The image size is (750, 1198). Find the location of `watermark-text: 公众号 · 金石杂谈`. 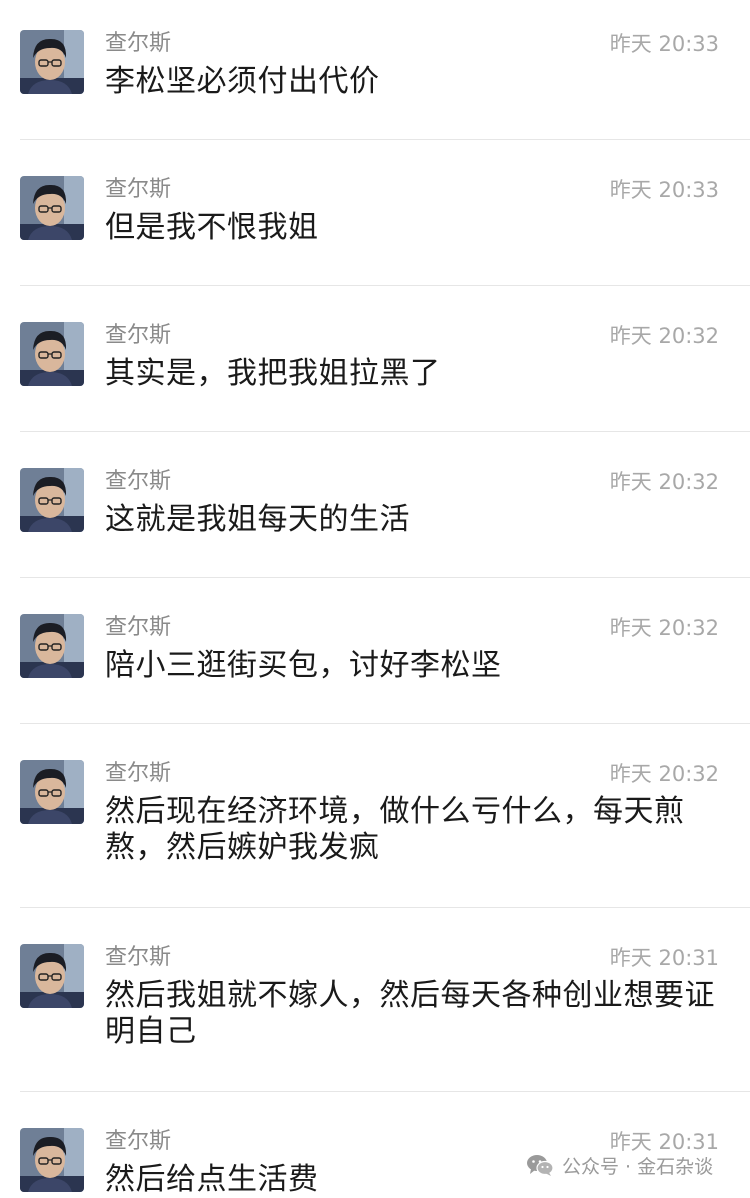

watermark-text: 公众号 · 金石杂谈 is located at coordinates (638, 1166).